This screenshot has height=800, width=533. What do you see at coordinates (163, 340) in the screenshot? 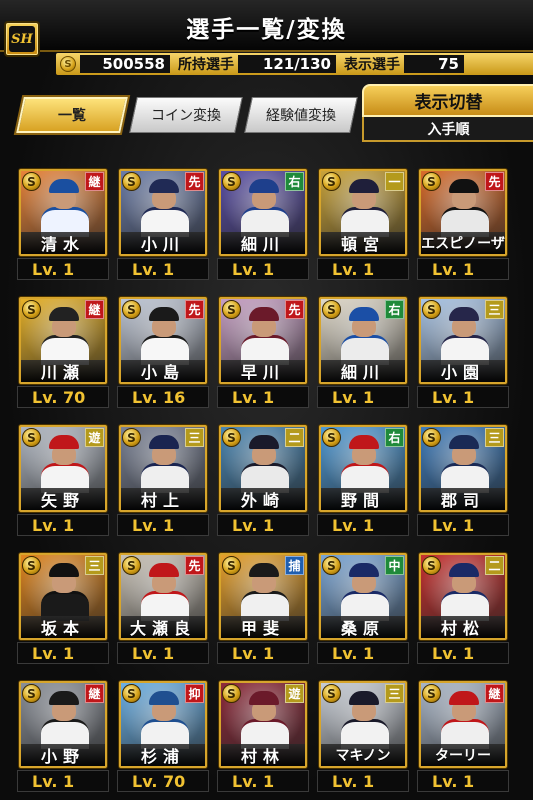
I see `player-card: S 先小島` at bounding box center [163, 340].